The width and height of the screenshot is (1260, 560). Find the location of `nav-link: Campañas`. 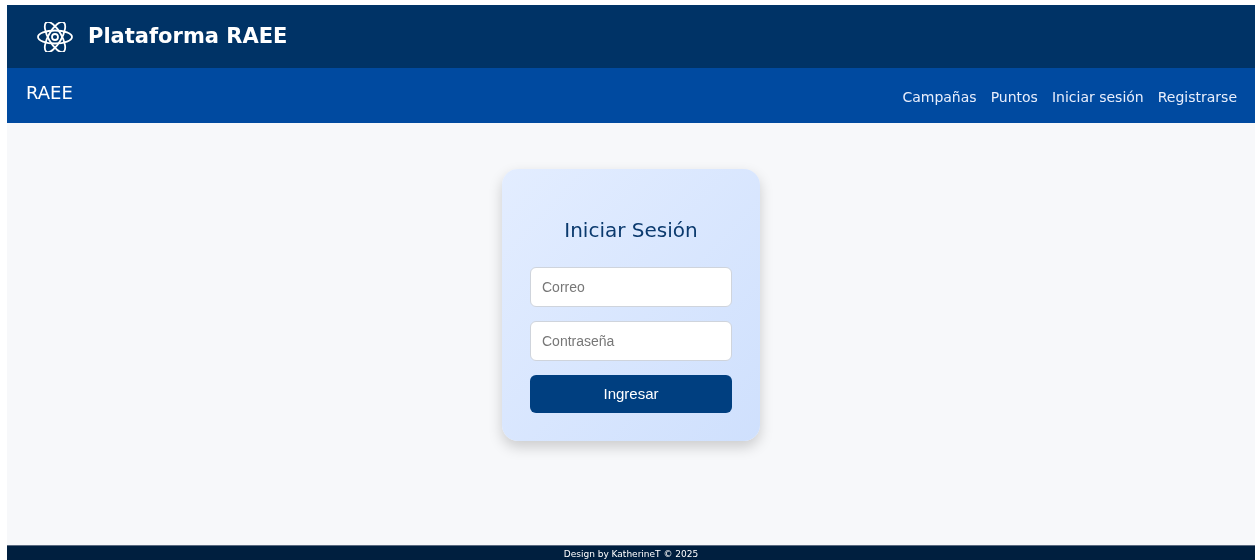

nav-link: Campañas is located at coordinates (939, 105).